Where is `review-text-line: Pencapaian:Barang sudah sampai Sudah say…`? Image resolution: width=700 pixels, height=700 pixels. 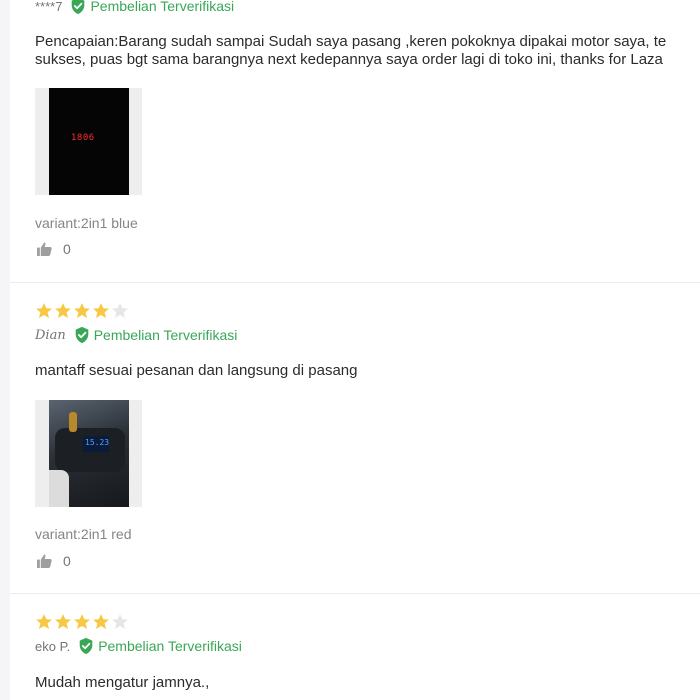
review-text-line: Pencapaian:Barang sudah sampai Sudah say… is located at coordinates (351, 41).